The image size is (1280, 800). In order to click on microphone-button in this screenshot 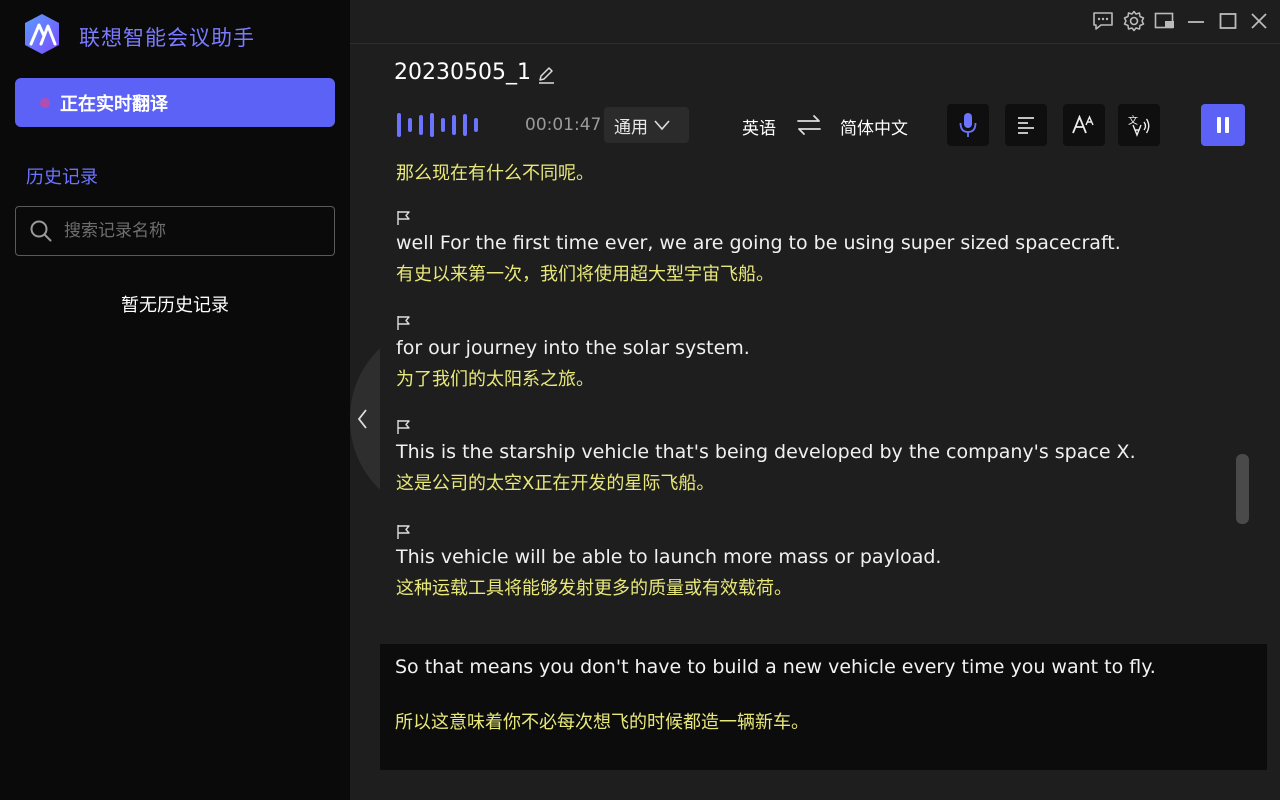, I will do `click(968, 125)`.